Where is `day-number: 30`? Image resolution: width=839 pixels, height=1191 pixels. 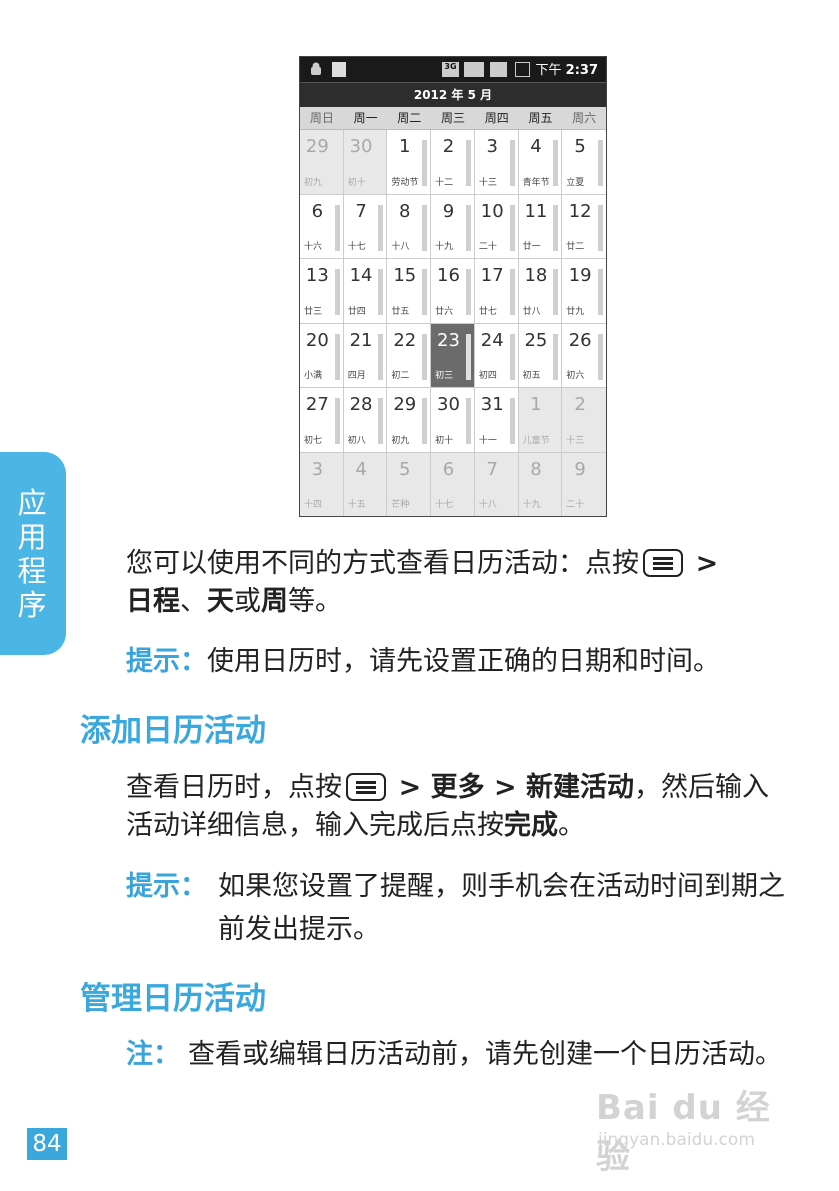
day-number: 30 is located at coordinates (361, 146).